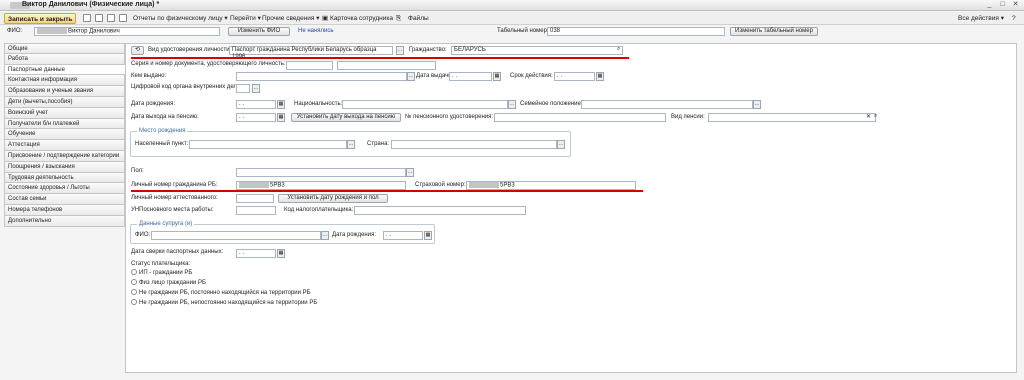  I want to click on digital-code-field, so click(243, 88).